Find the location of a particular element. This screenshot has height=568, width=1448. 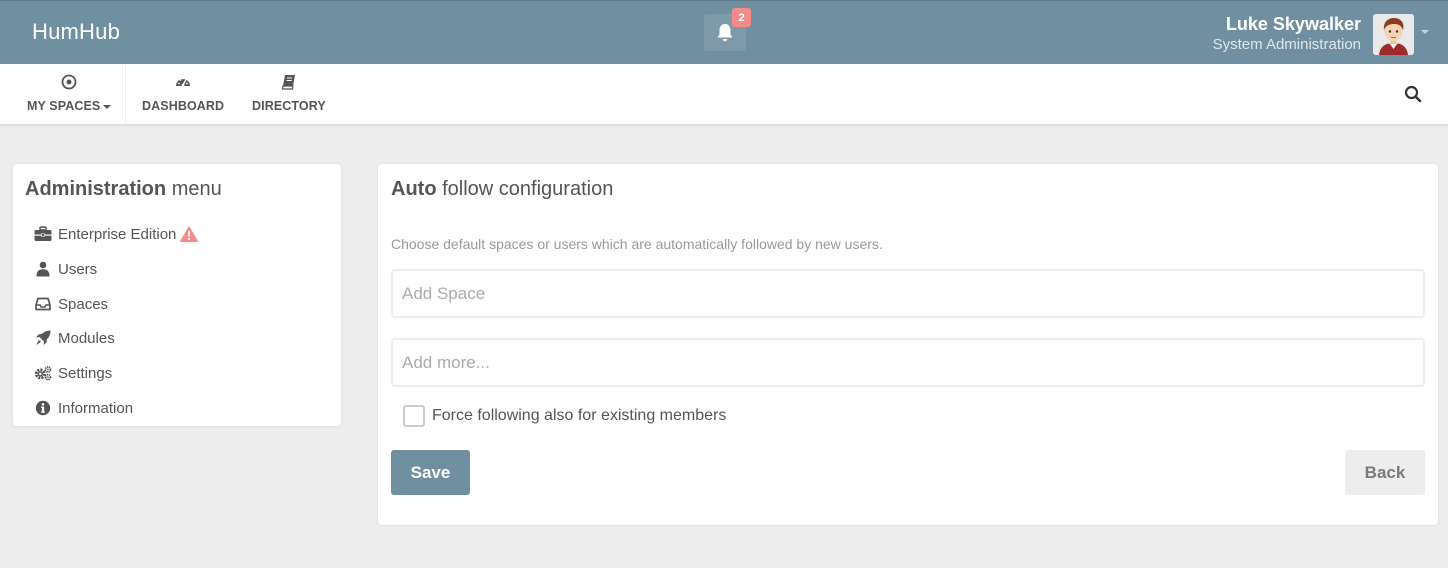

menu-item-label: Settings is located at coordinates (85, 373).